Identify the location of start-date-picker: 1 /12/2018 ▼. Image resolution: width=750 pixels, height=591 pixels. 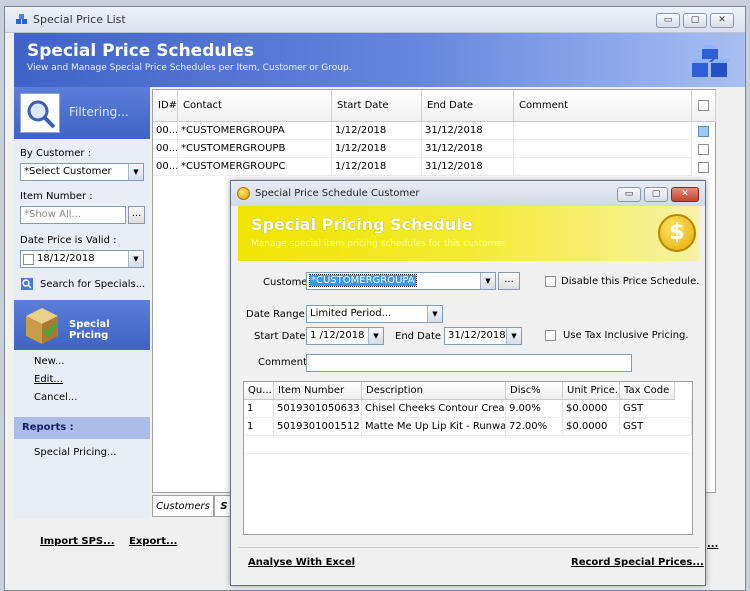
(345, 336).